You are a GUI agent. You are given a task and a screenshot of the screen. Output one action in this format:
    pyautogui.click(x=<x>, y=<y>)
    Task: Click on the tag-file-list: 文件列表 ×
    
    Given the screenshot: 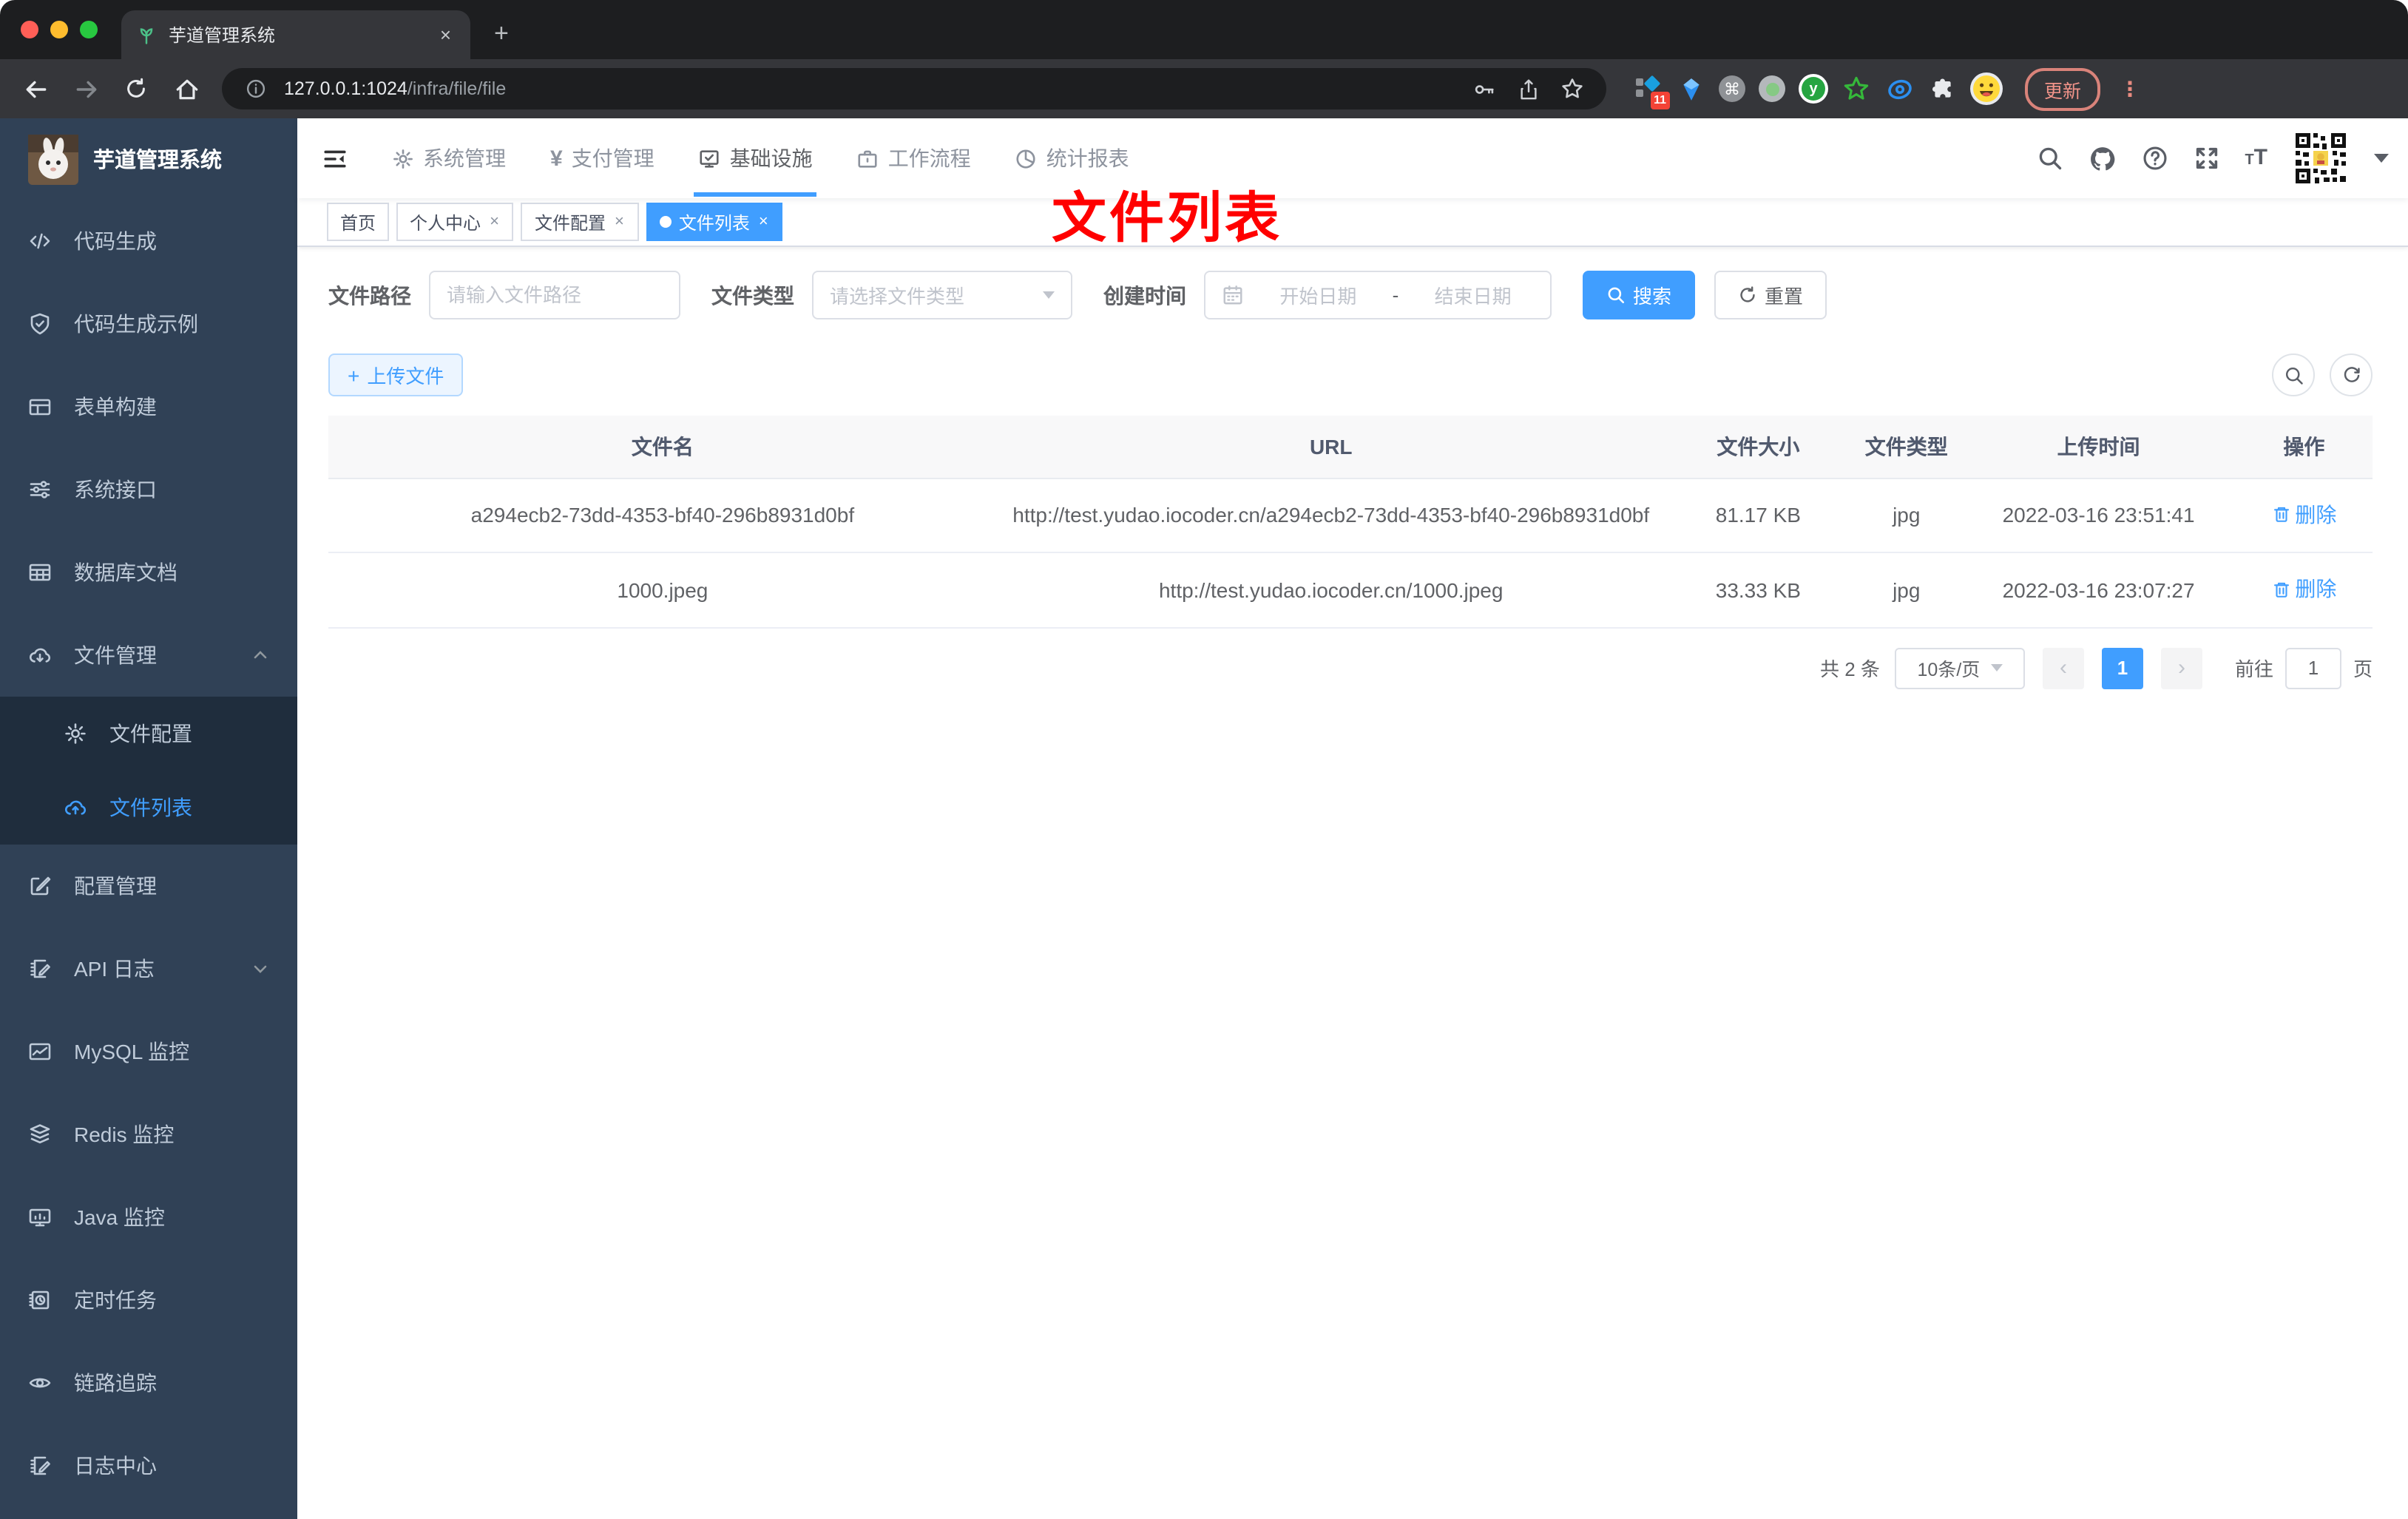 What is the action you would take?
    pyautogui.click(x=714, y=222)
    